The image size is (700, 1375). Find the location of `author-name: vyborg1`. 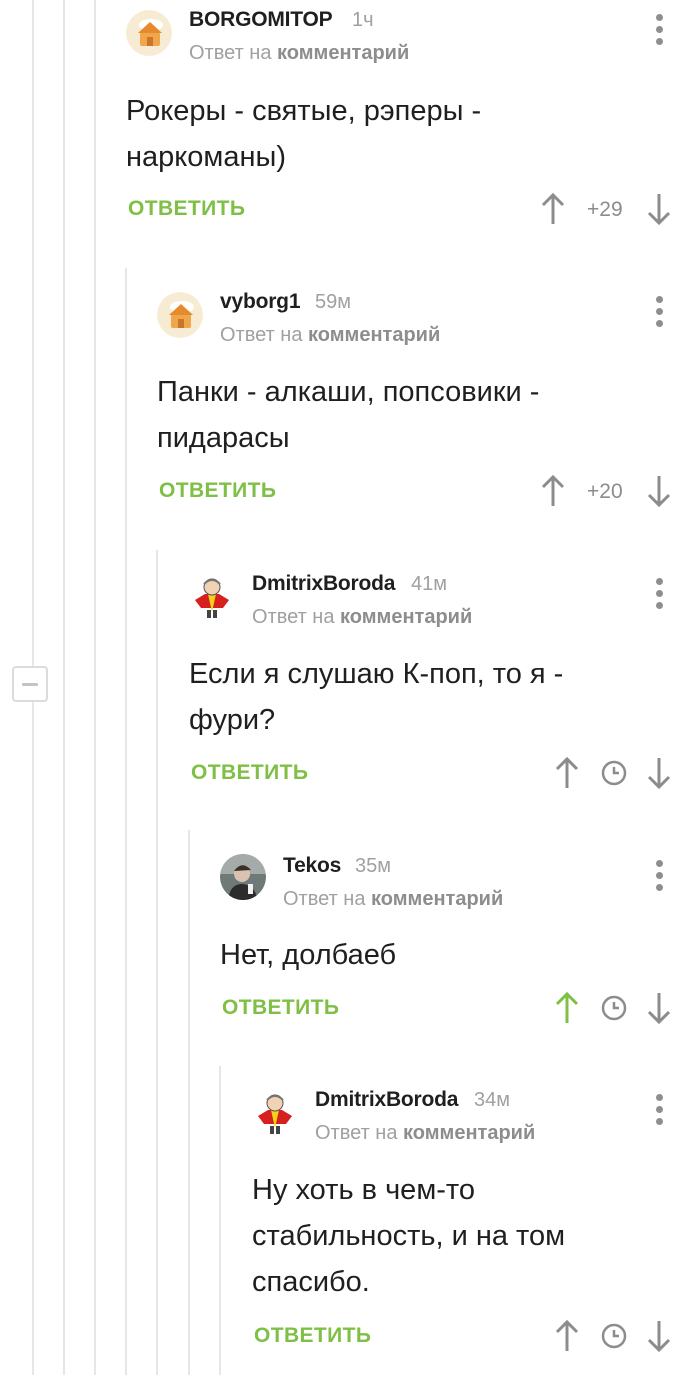

author-name: vyborg1 is located at coordinates (260, 302).